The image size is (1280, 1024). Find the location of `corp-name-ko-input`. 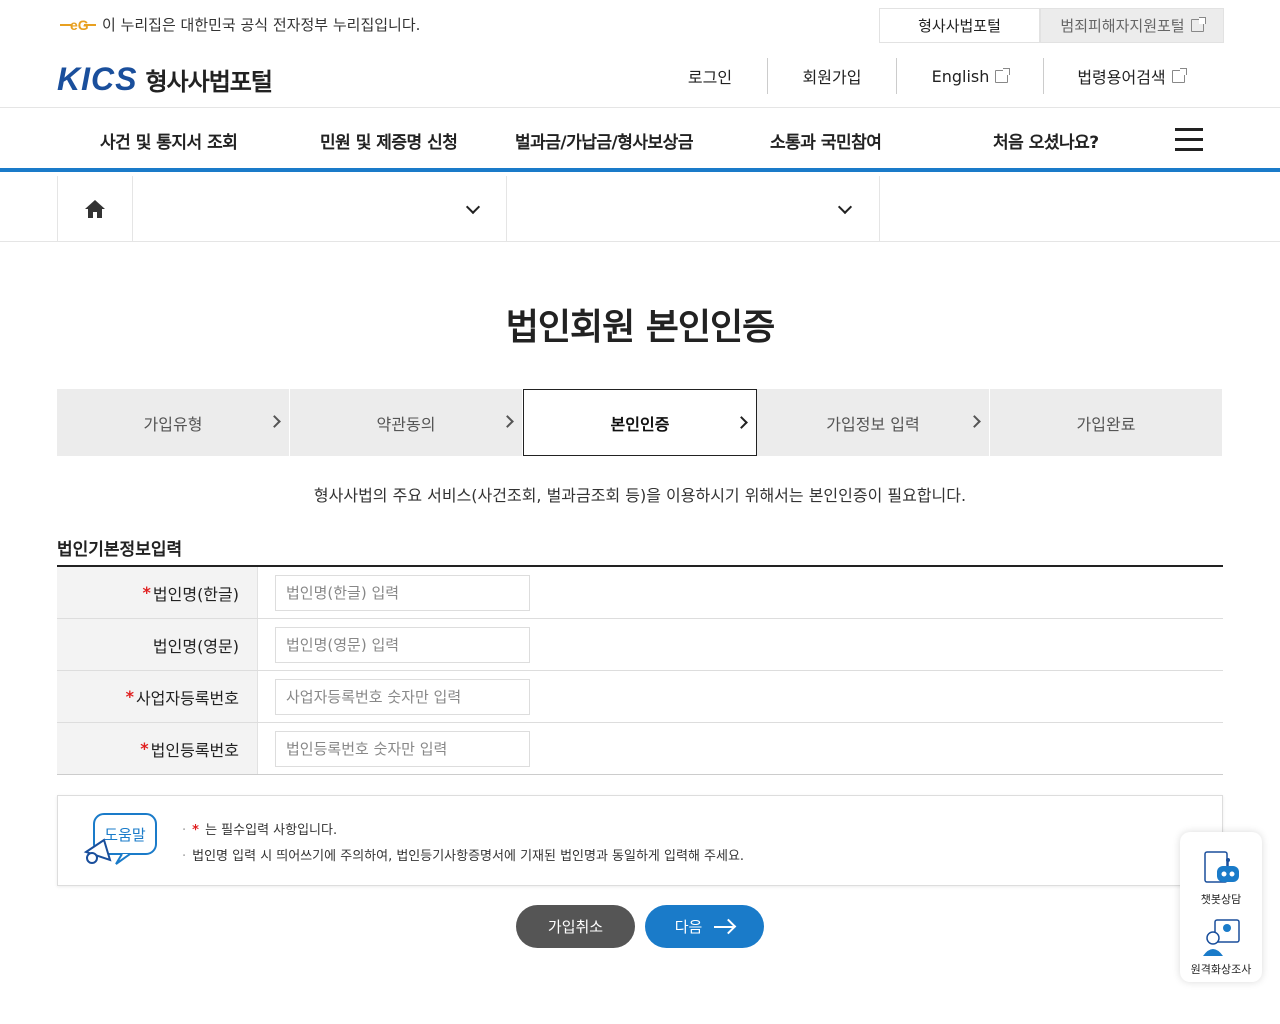

corp-name-ko-input is located at coordinates (402, 592).